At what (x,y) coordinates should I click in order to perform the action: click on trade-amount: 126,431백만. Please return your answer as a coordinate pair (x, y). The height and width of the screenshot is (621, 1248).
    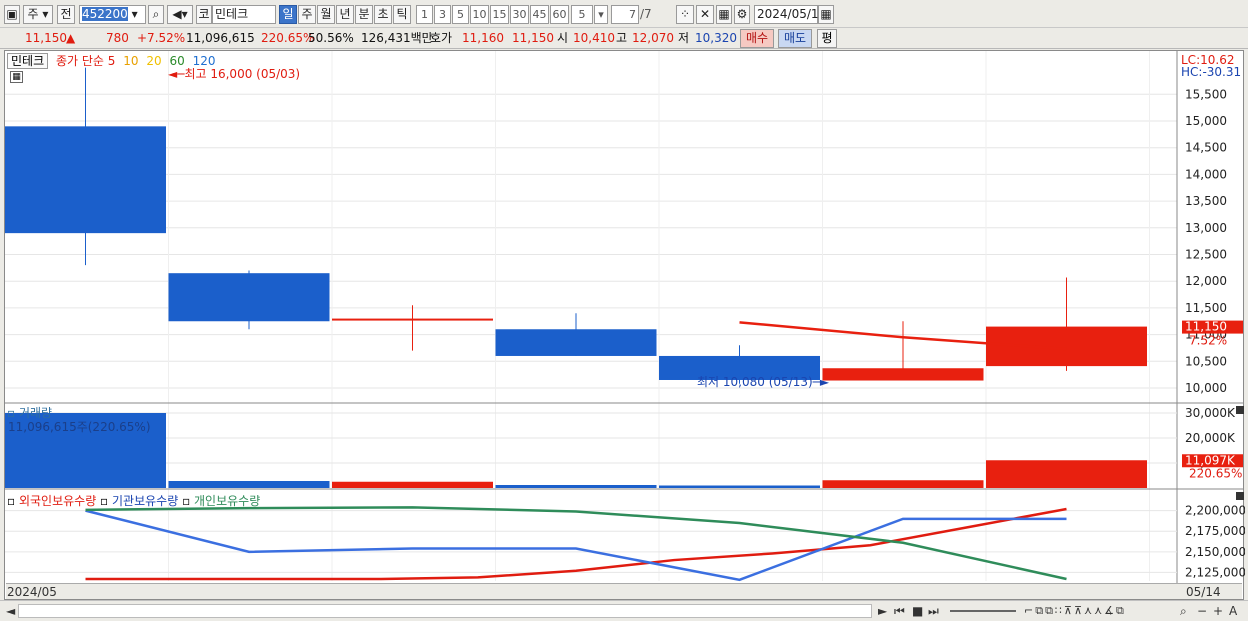
    Looking at the image, I should click on (397, 38).